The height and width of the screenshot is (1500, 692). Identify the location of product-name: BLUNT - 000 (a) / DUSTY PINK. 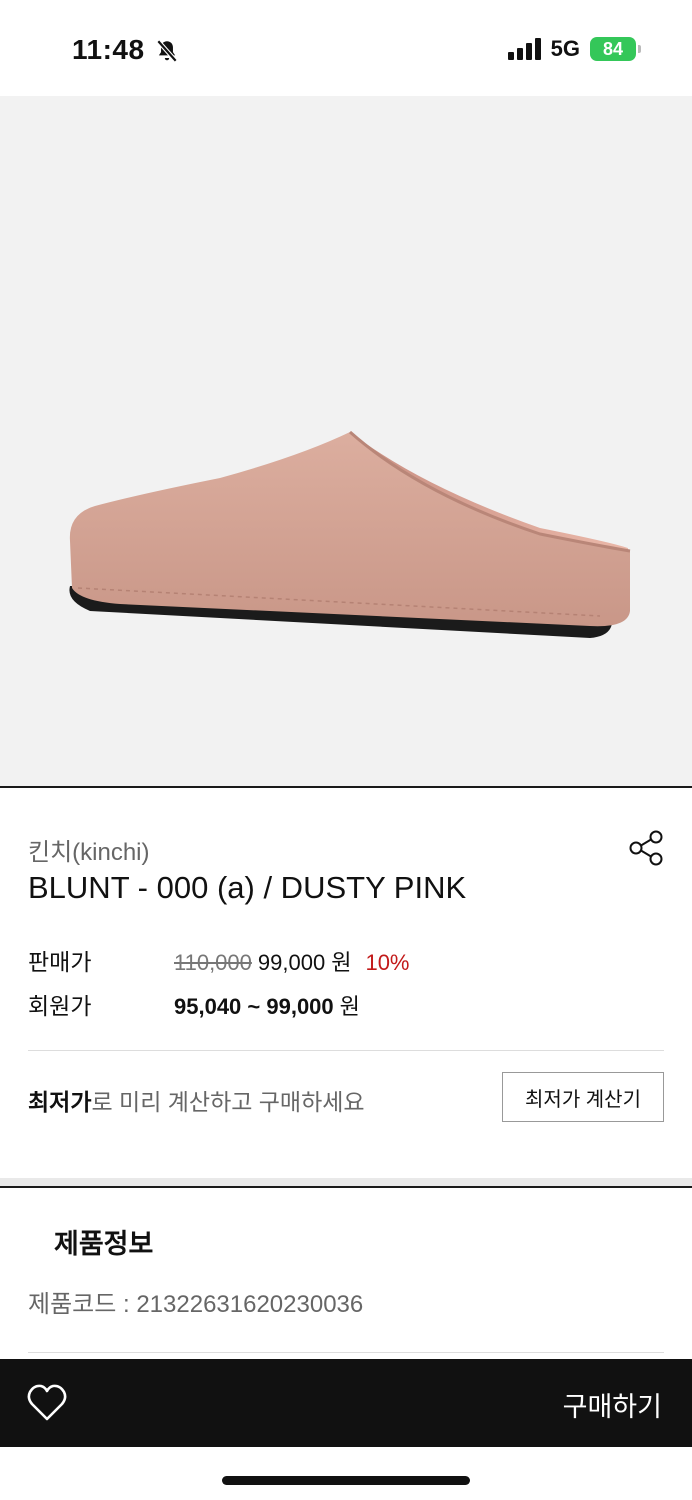
(247, 887).